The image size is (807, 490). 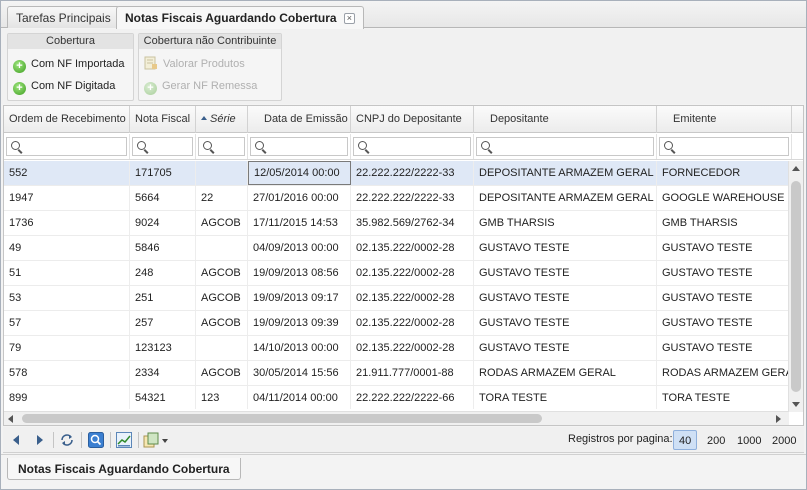 I want to click on page-size-1000: 1000, so click(x=749, y=440).